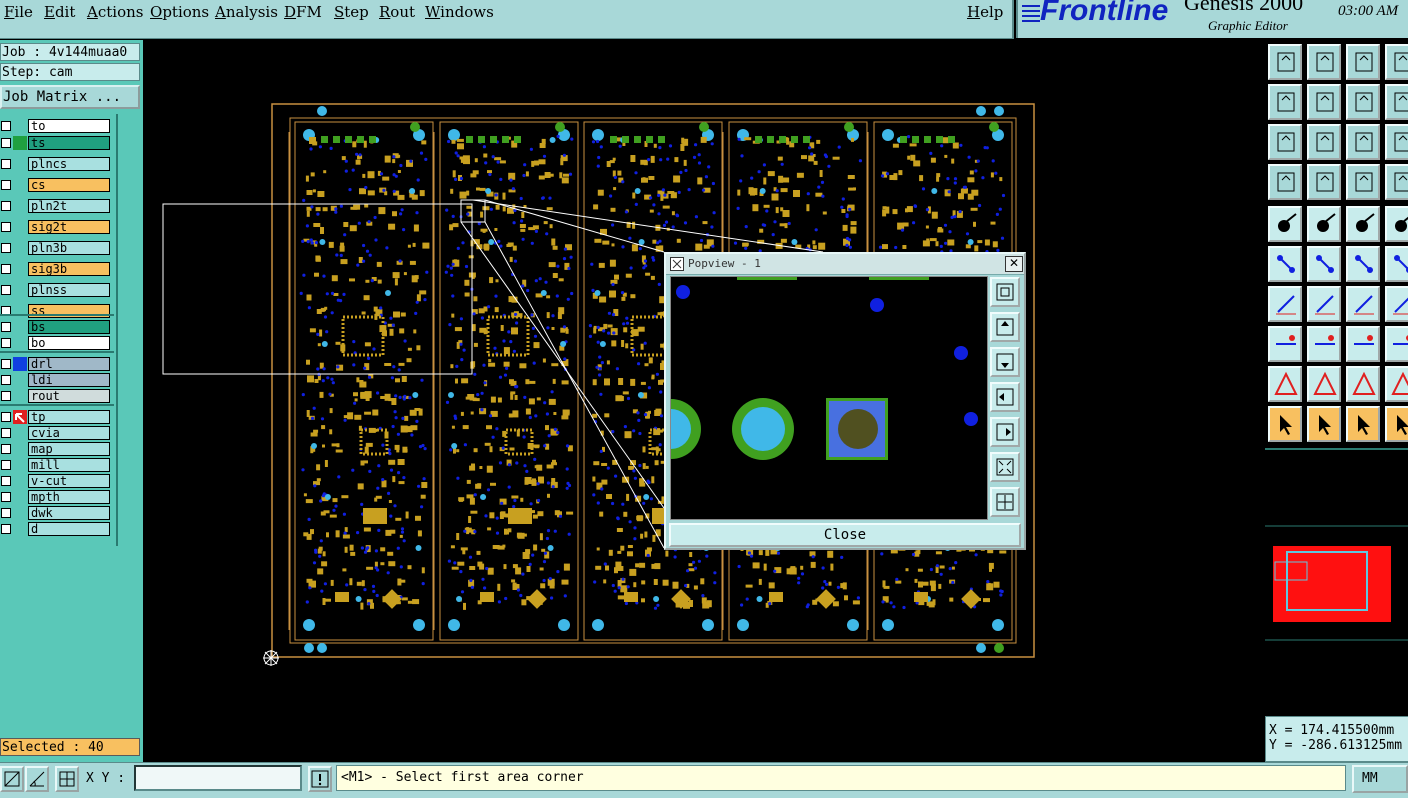 This screenshot has width=1408, height=798. What do you see at coordinates (1285, 264) in the screenshot?
I see `connect-icon` at bounding box center [1285, 264].